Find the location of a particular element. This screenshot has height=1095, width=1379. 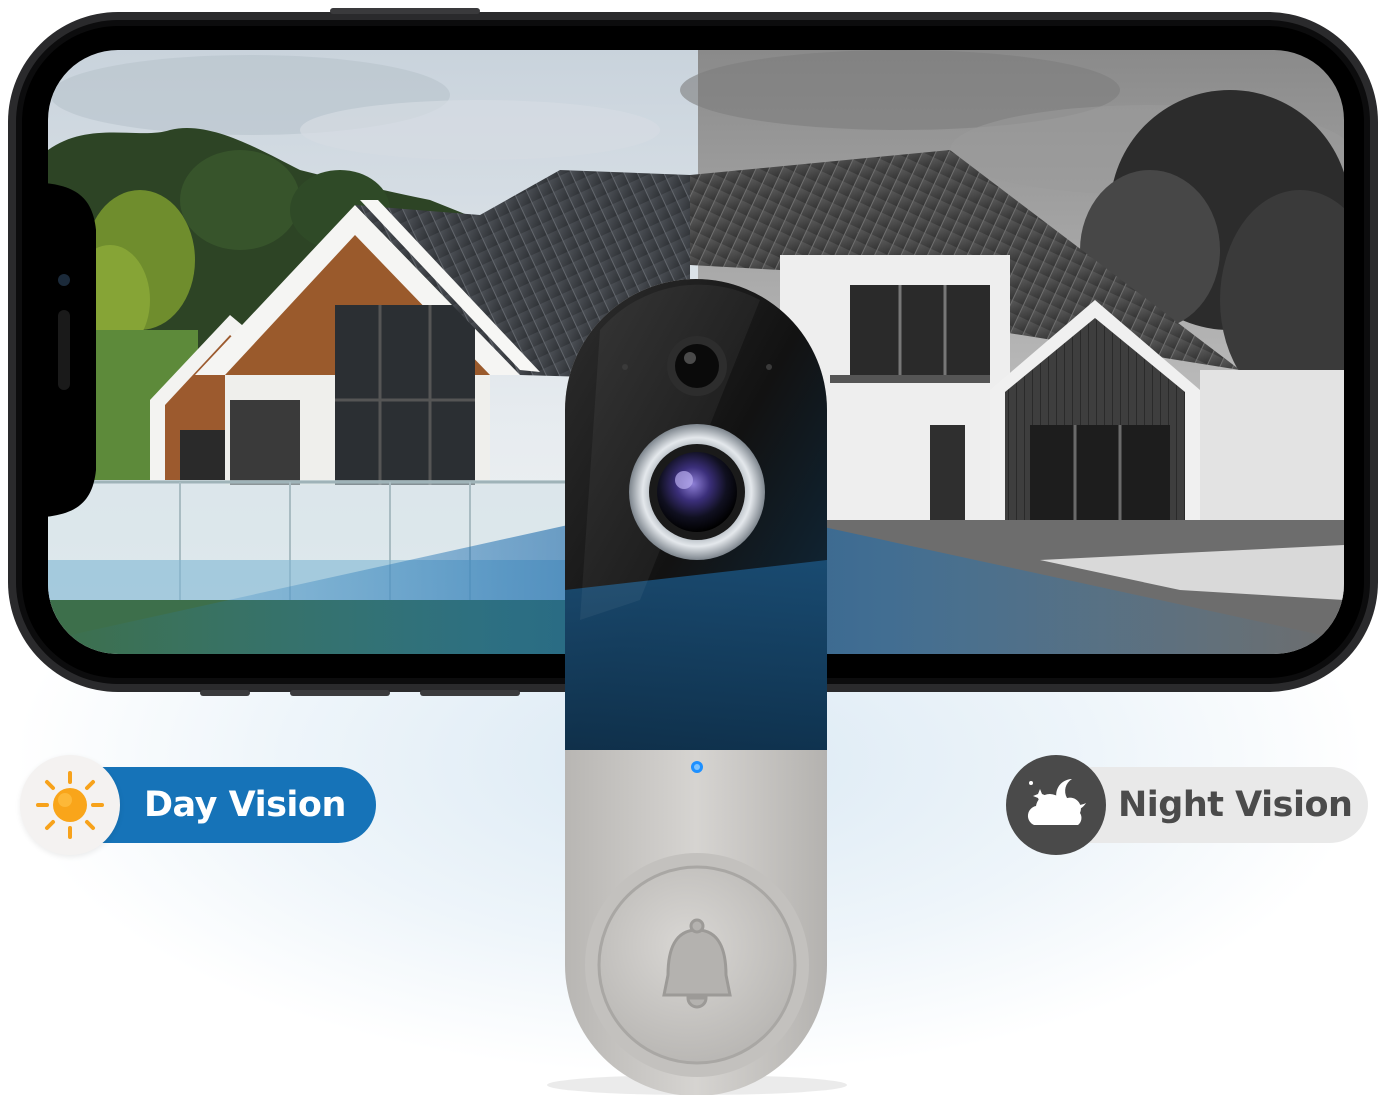

moon-cloud-icon is located at coordinates (1056, 805).